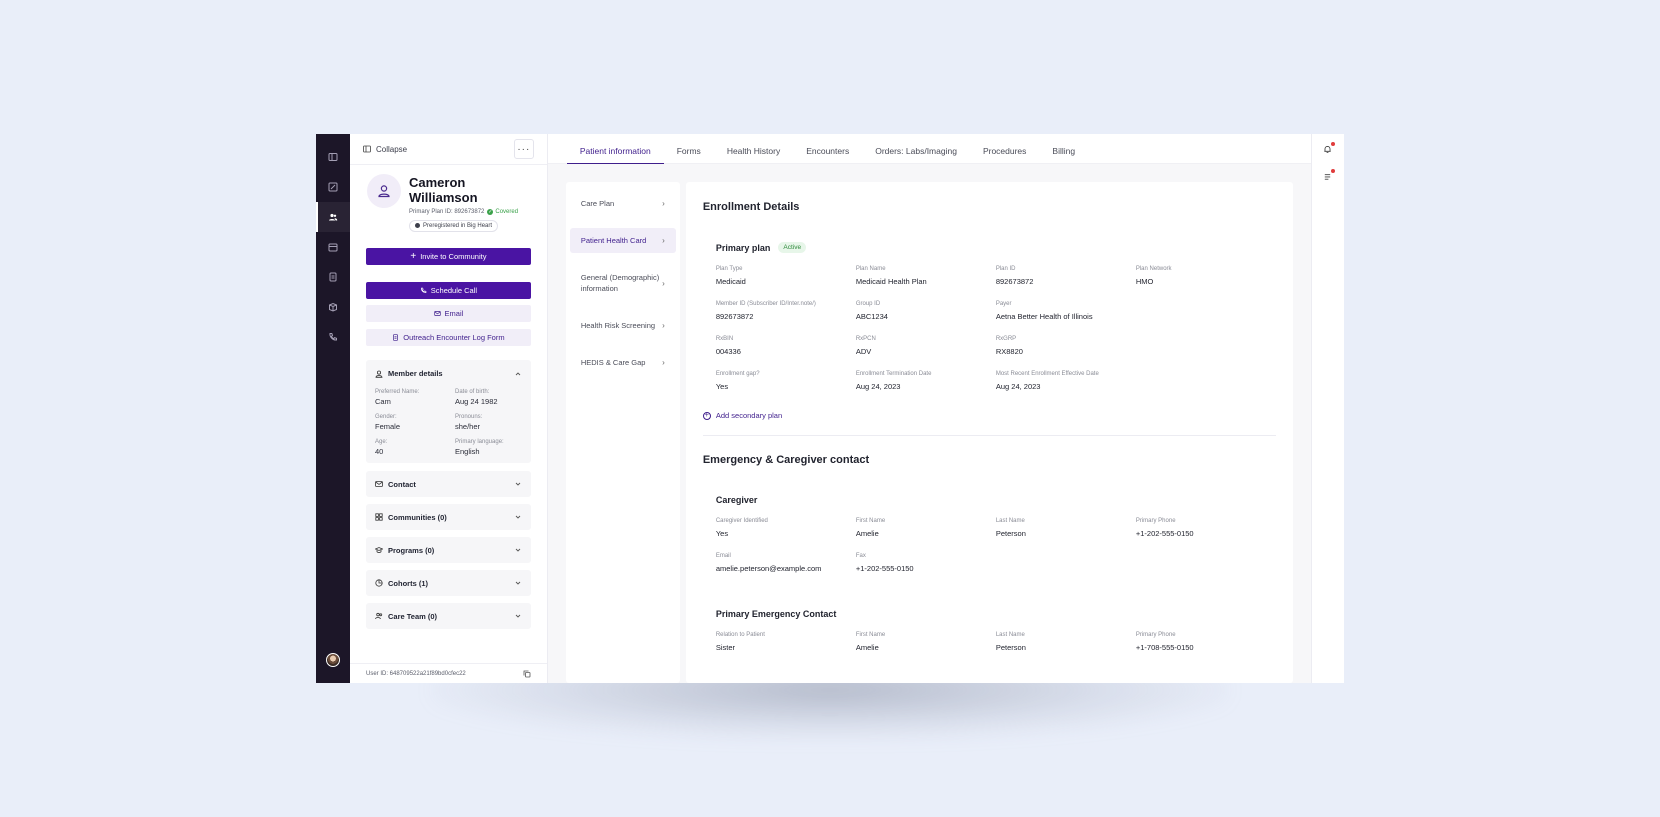  Describe the element at coordinates (379, 451) in the screenshot. I see `md-value: 40` at that location.